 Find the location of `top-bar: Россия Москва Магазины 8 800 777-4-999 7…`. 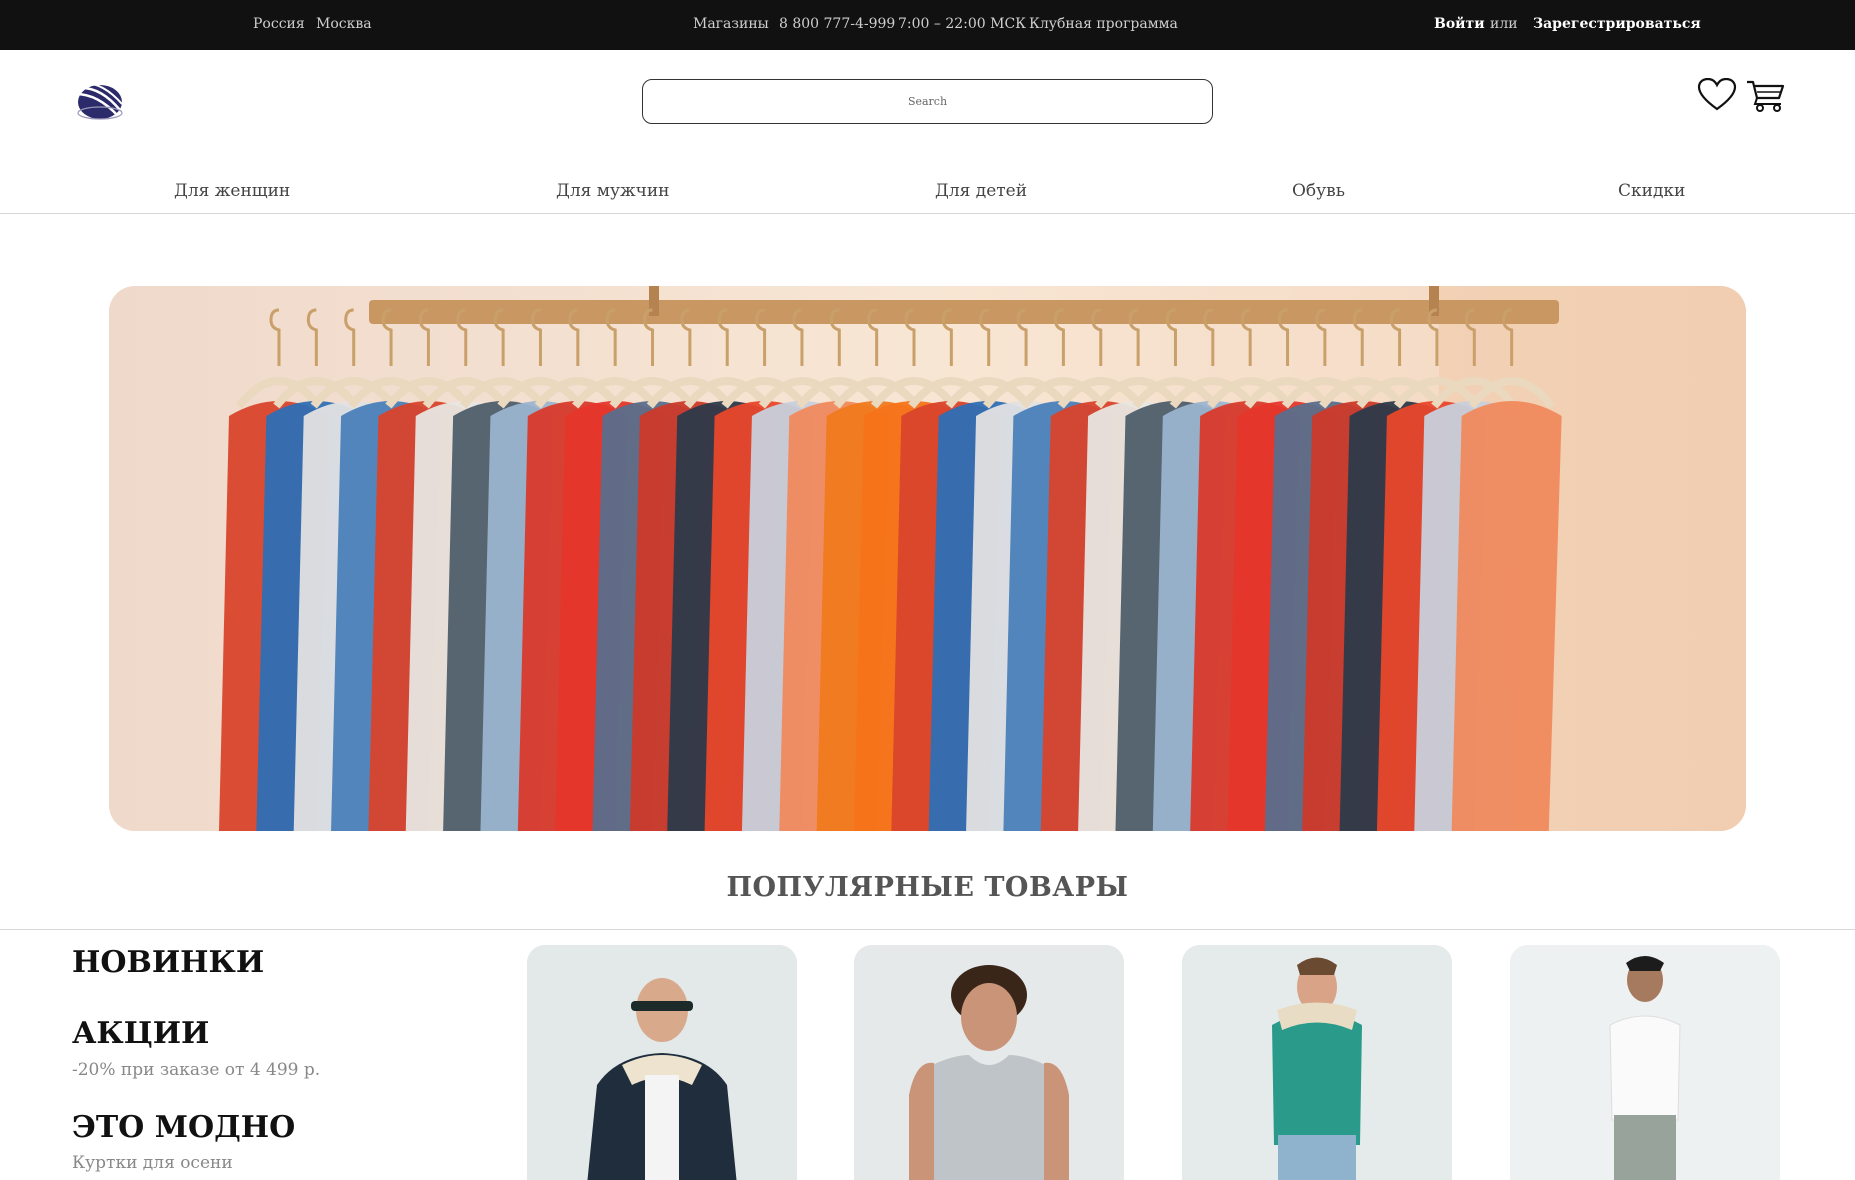

top-bar: Россия Москва Магазины 8 800 777-4-999 7… is located at coordinates (927, 25).